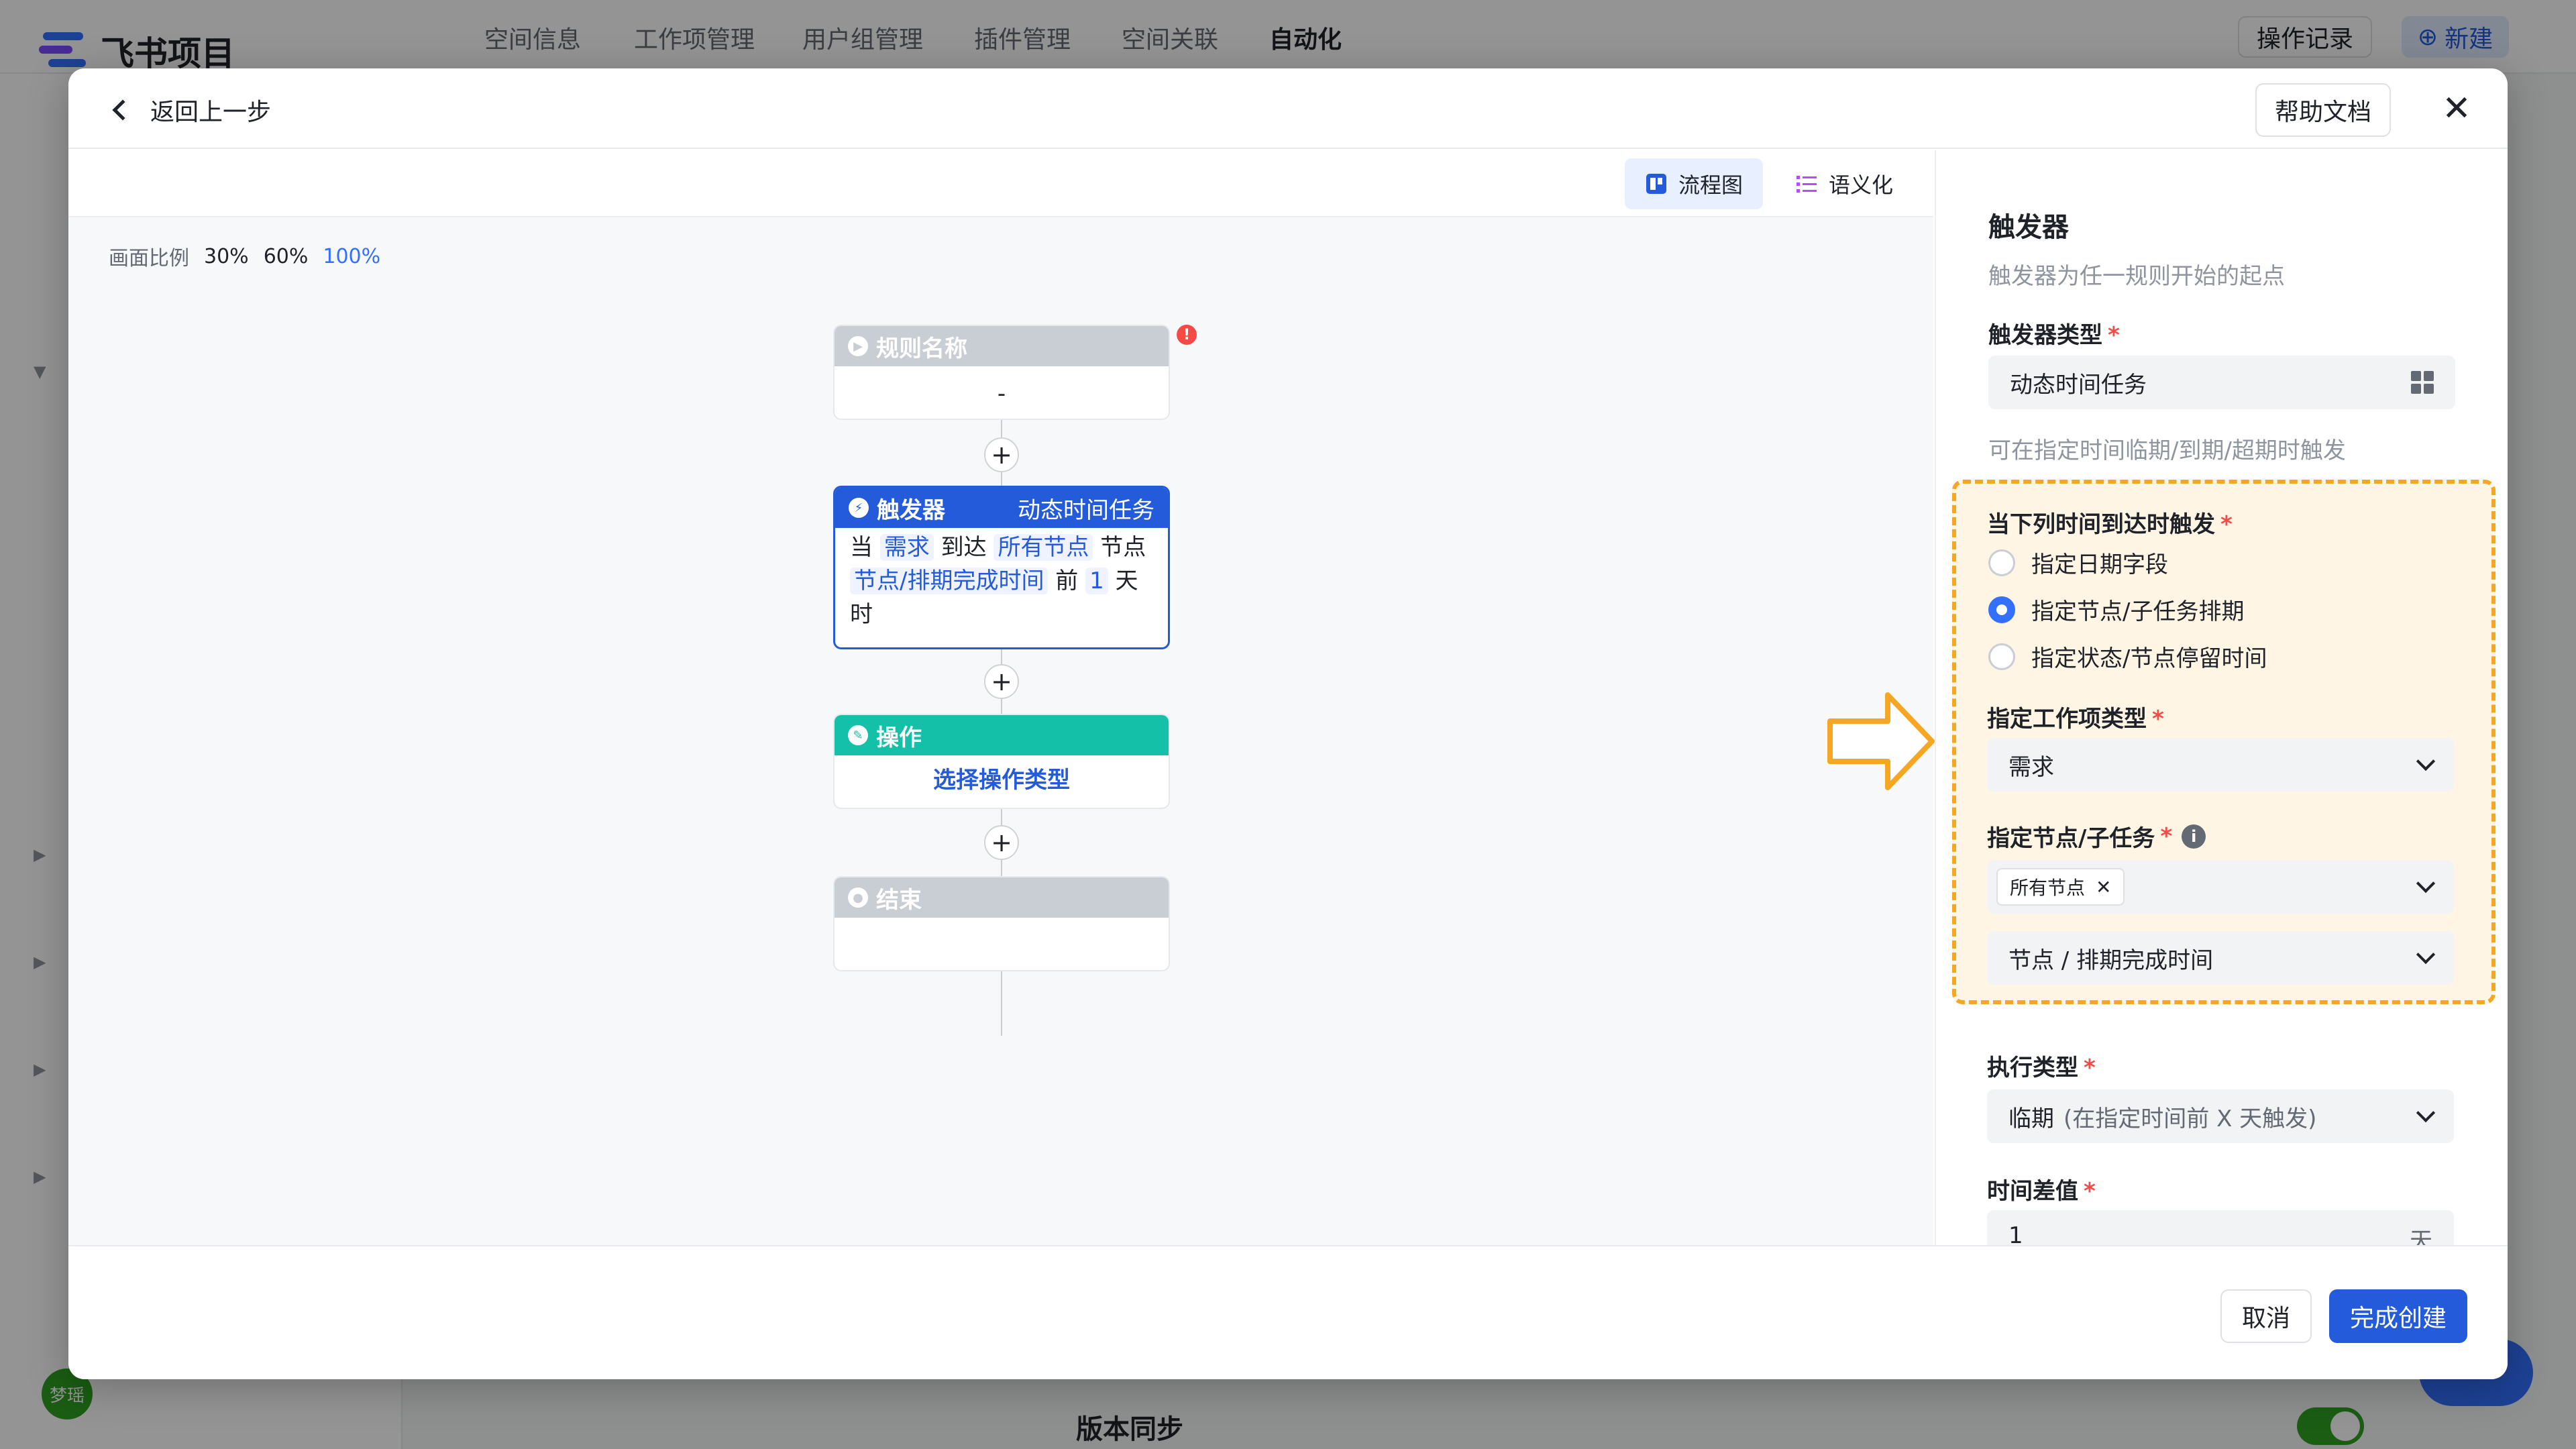  I want to click on back-label: 返回上一步, so click(211, 112).